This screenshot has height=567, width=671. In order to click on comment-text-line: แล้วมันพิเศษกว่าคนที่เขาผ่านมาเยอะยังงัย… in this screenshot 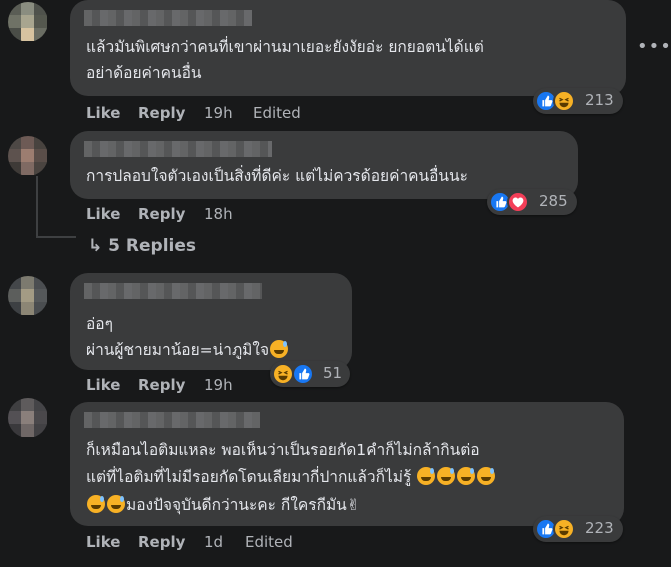, I will do `click(285, 47)`.